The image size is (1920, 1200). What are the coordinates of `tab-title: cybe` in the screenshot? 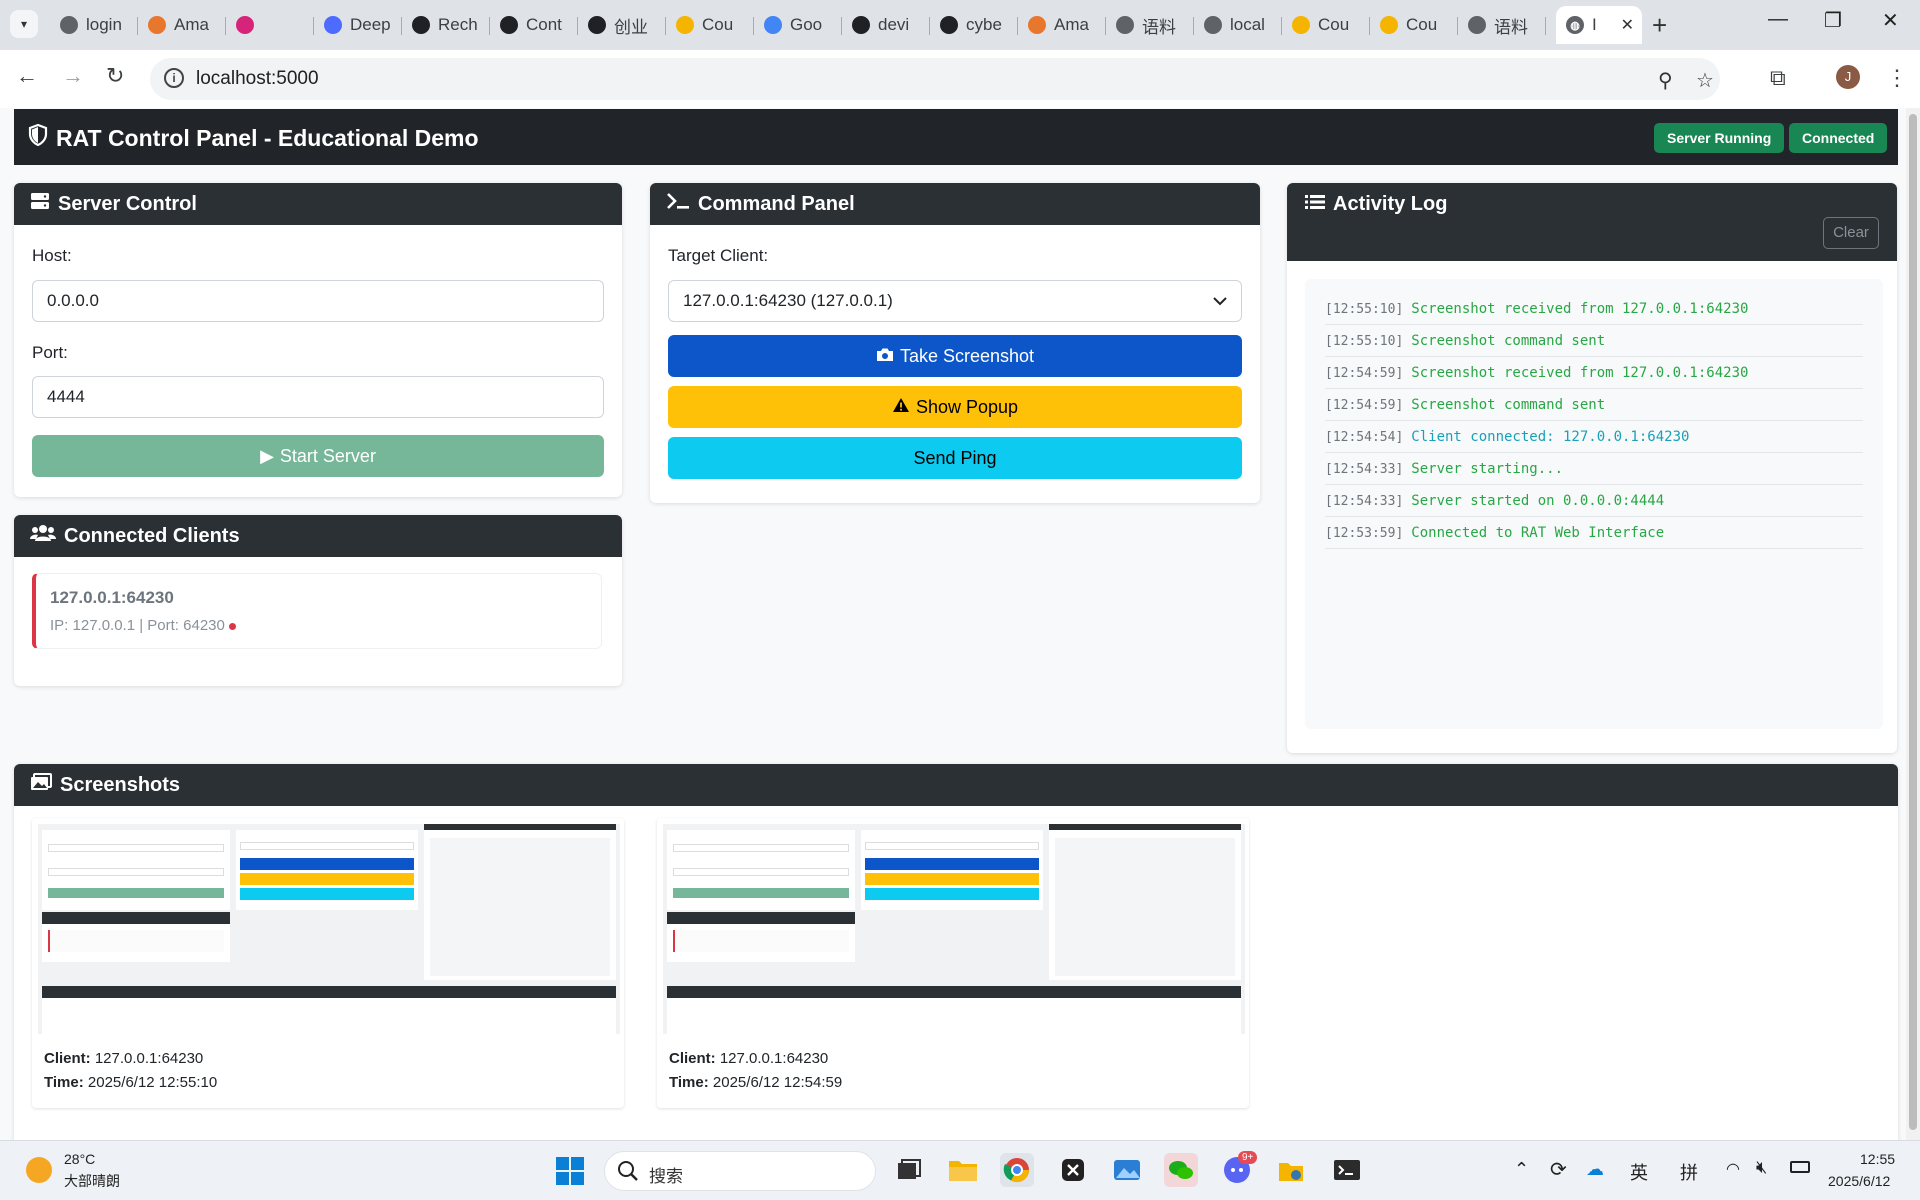 It's located at (984, 24).